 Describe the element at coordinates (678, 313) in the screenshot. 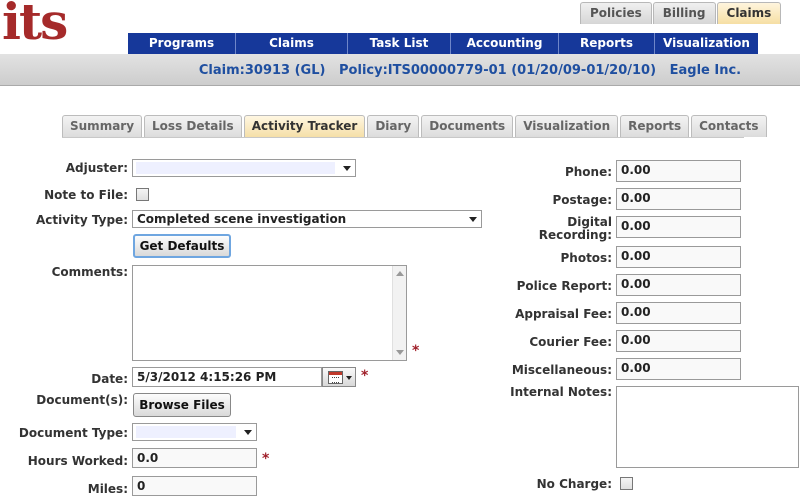

I see `appraisal-fee-input: 0.00` at that location.